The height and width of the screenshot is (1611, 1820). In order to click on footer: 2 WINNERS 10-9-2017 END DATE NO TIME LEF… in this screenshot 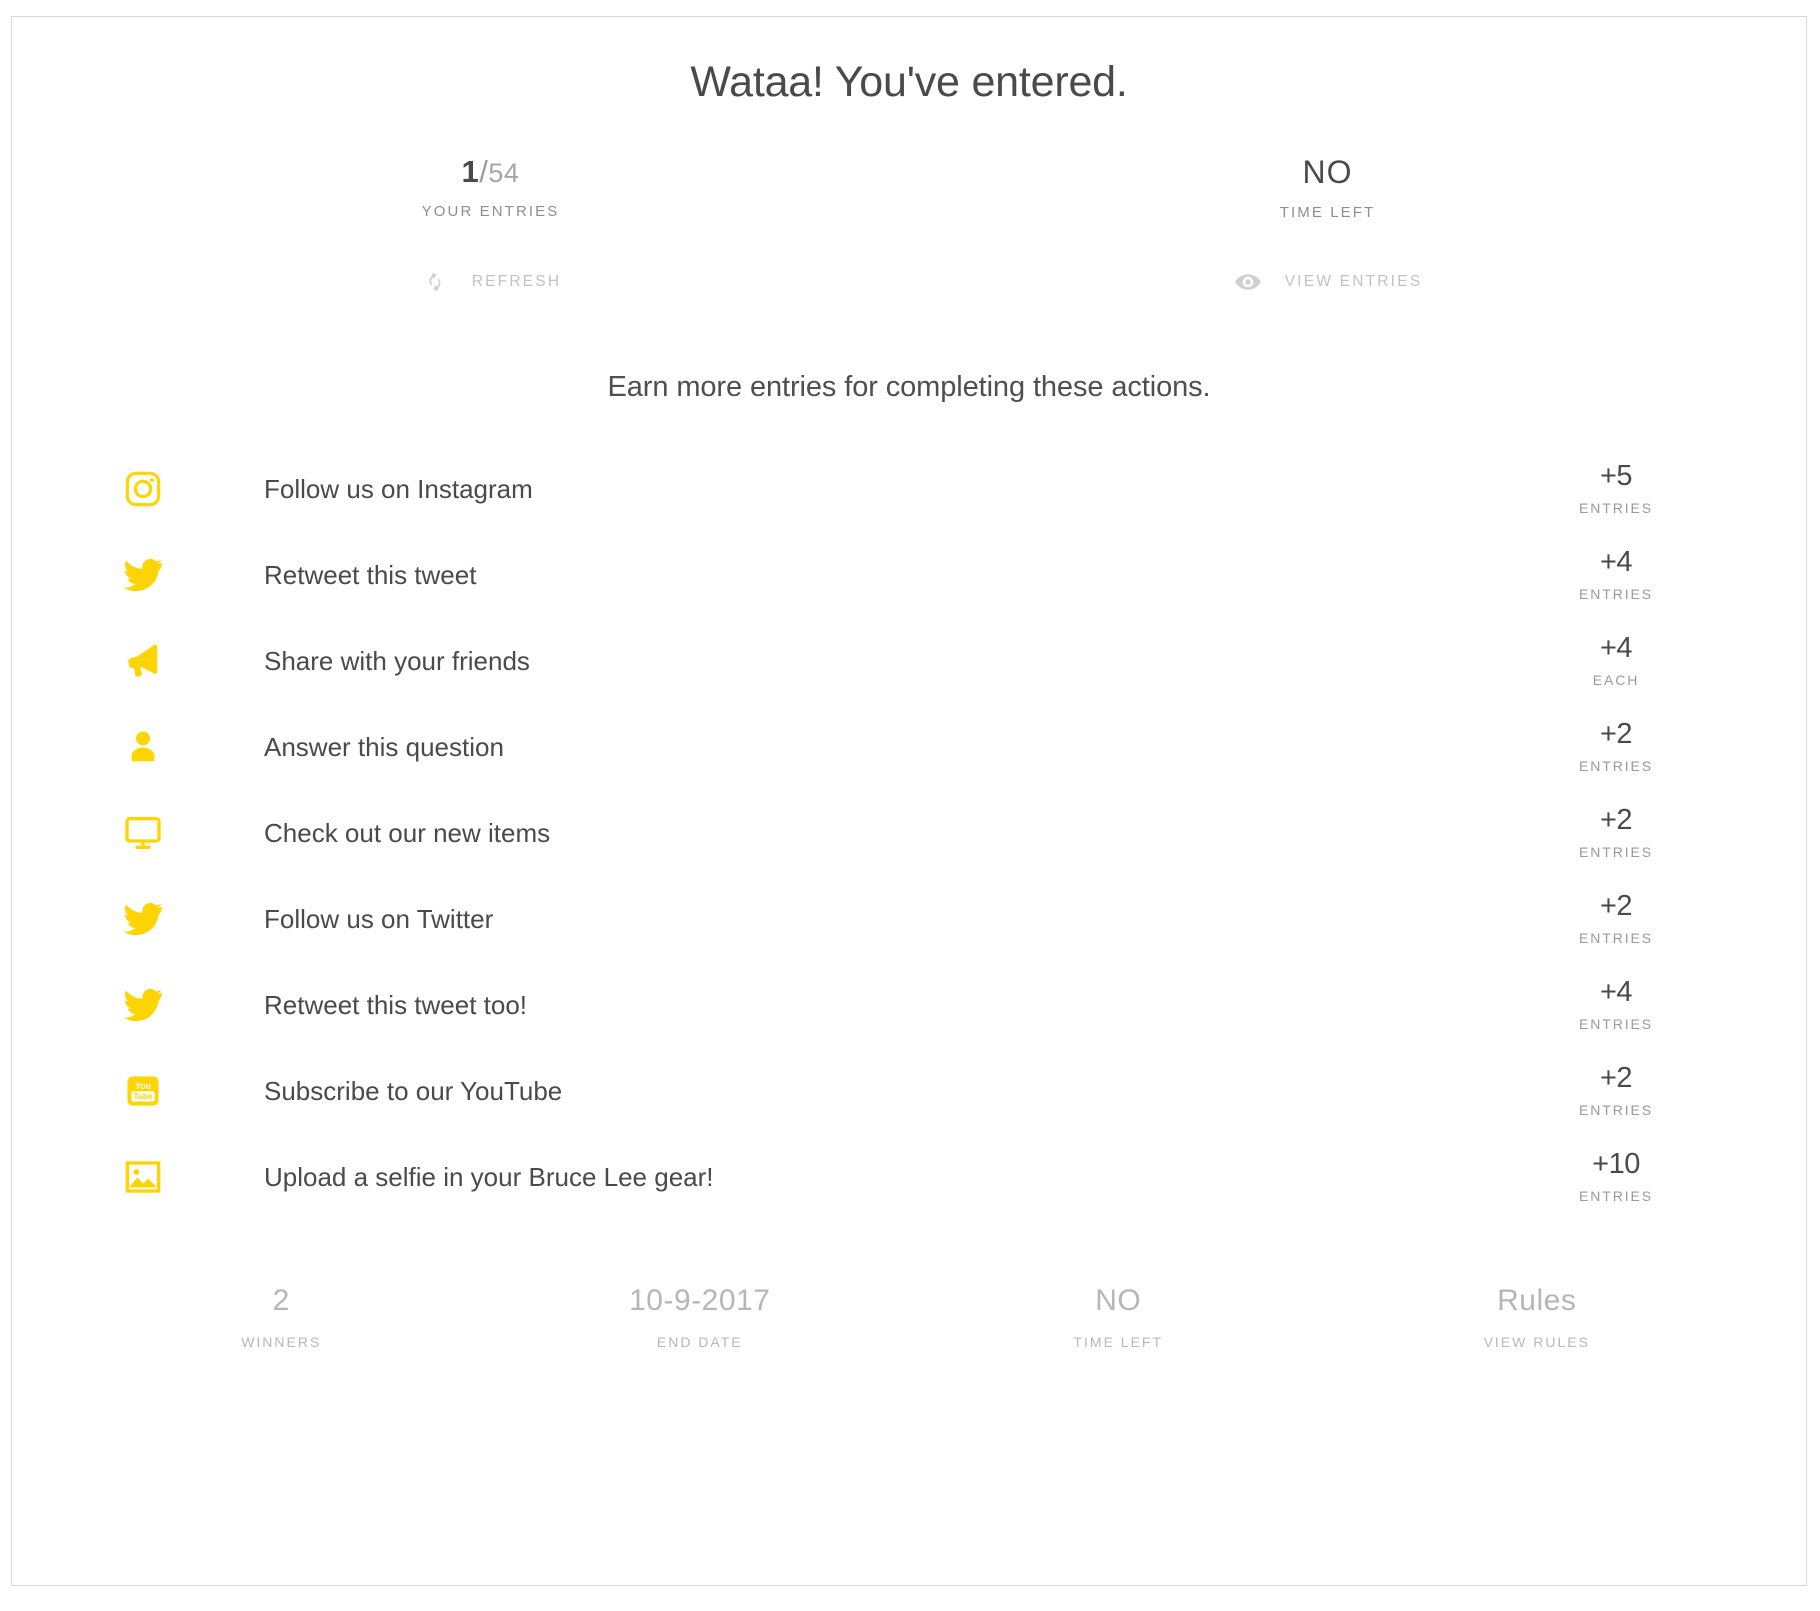, I will do `click(909, 1317)`.